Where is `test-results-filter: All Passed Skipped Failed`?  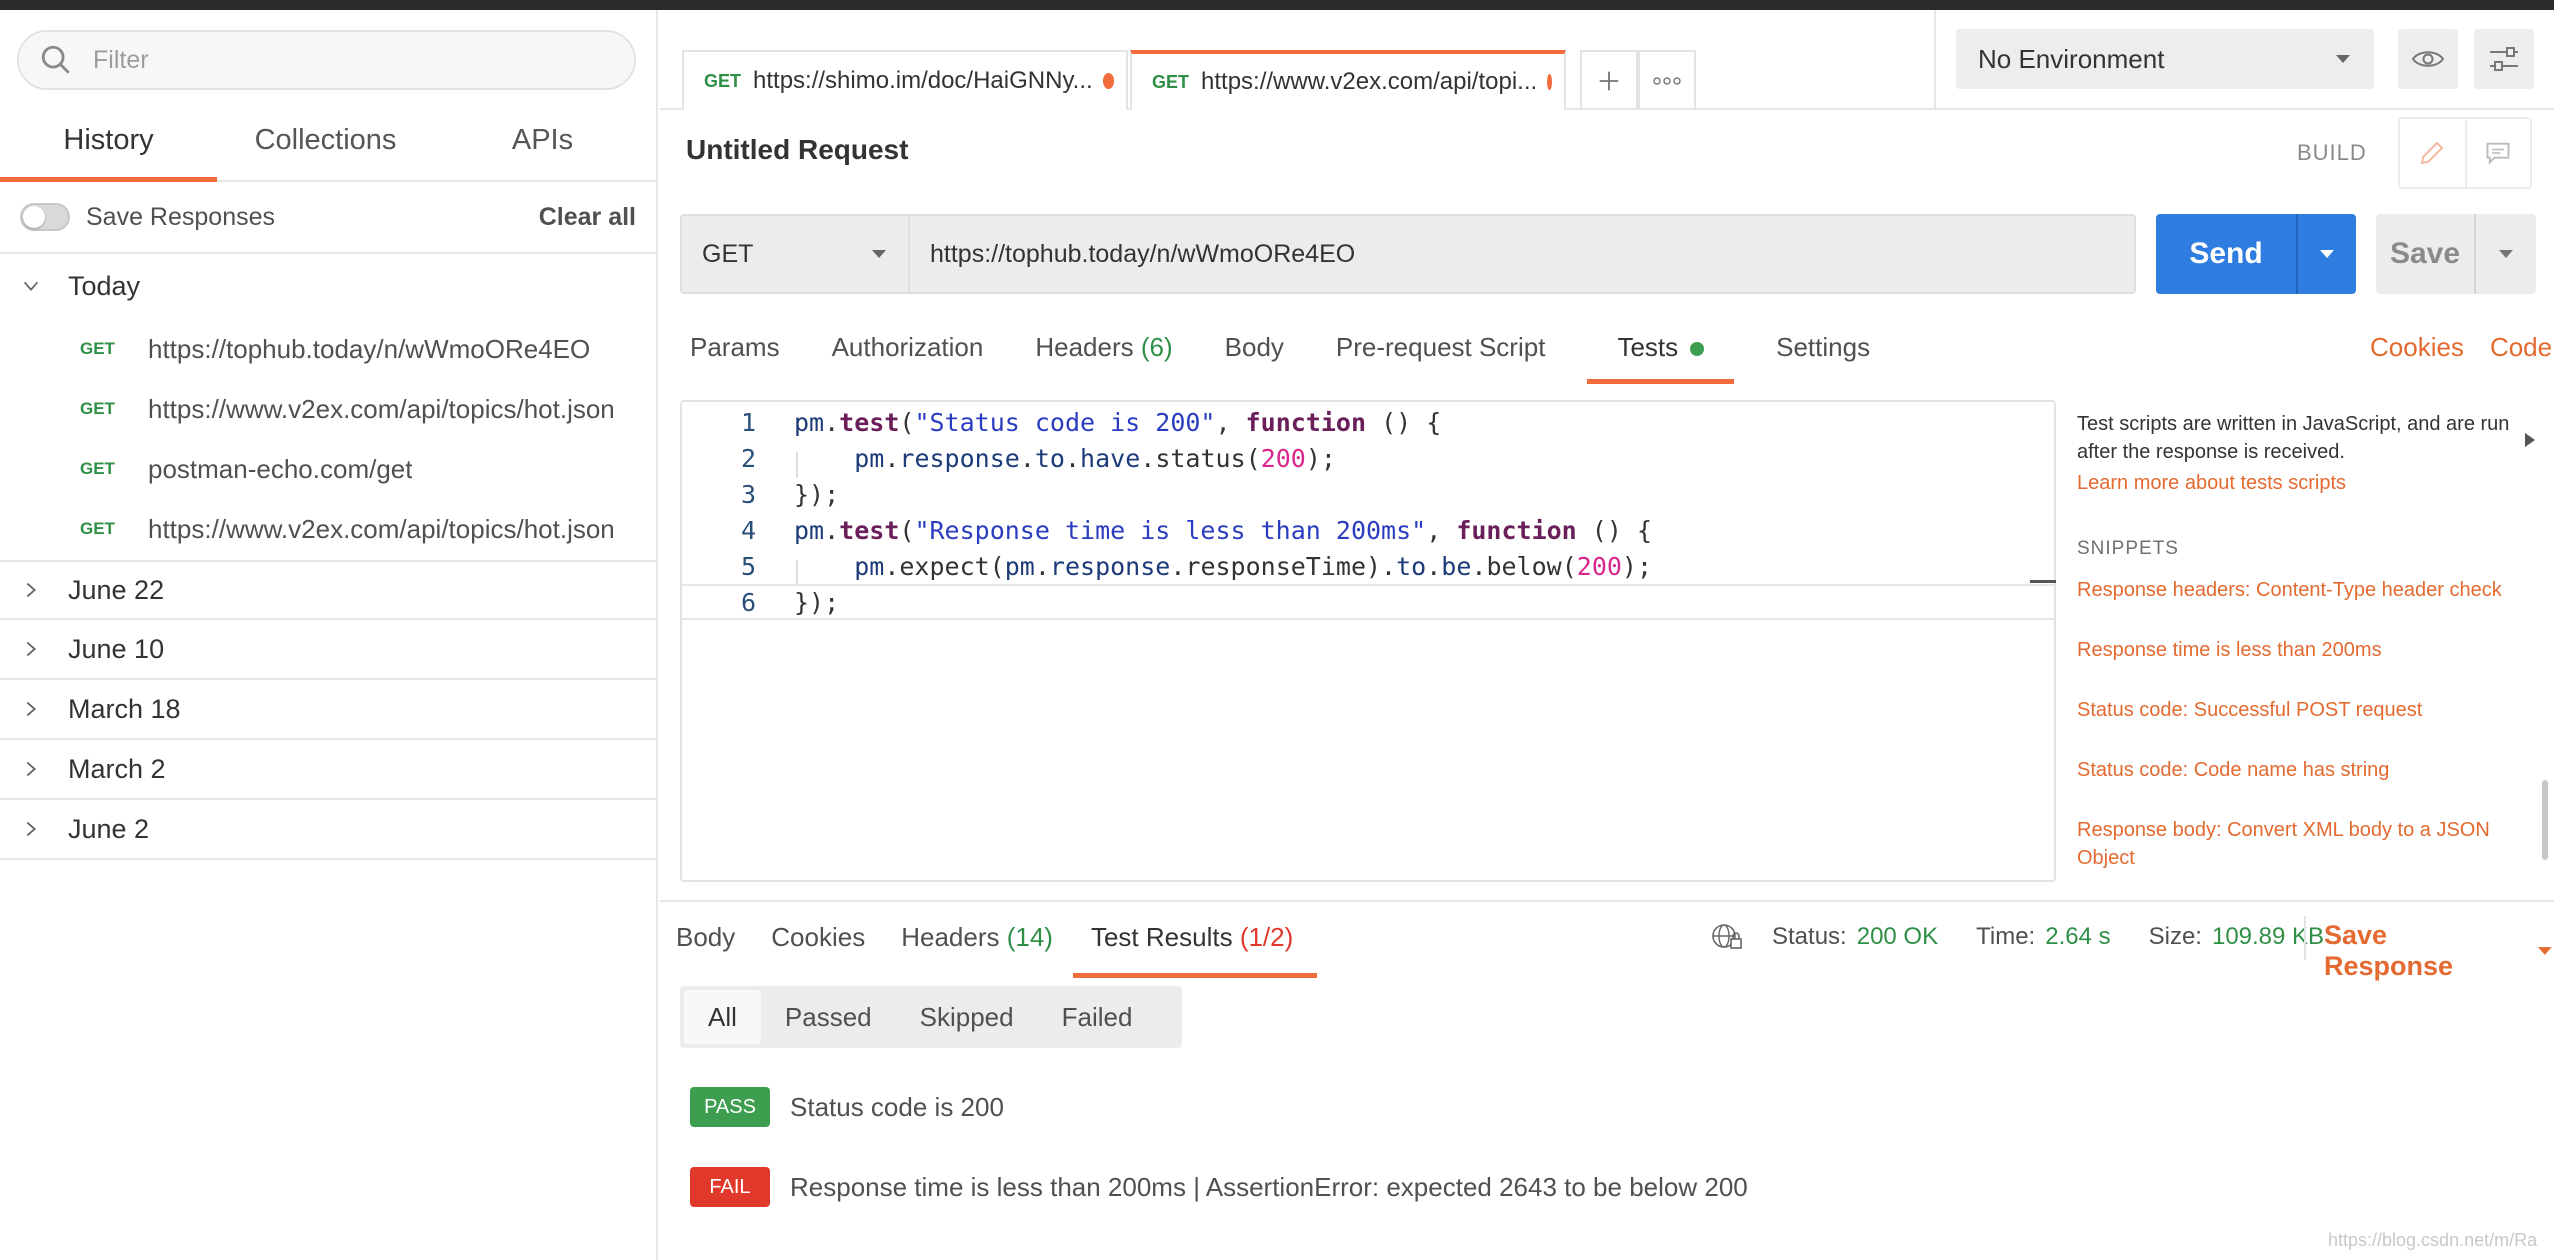
test-results-filter: All Passed Skipped Failed is located at coordinates (931, 1017).